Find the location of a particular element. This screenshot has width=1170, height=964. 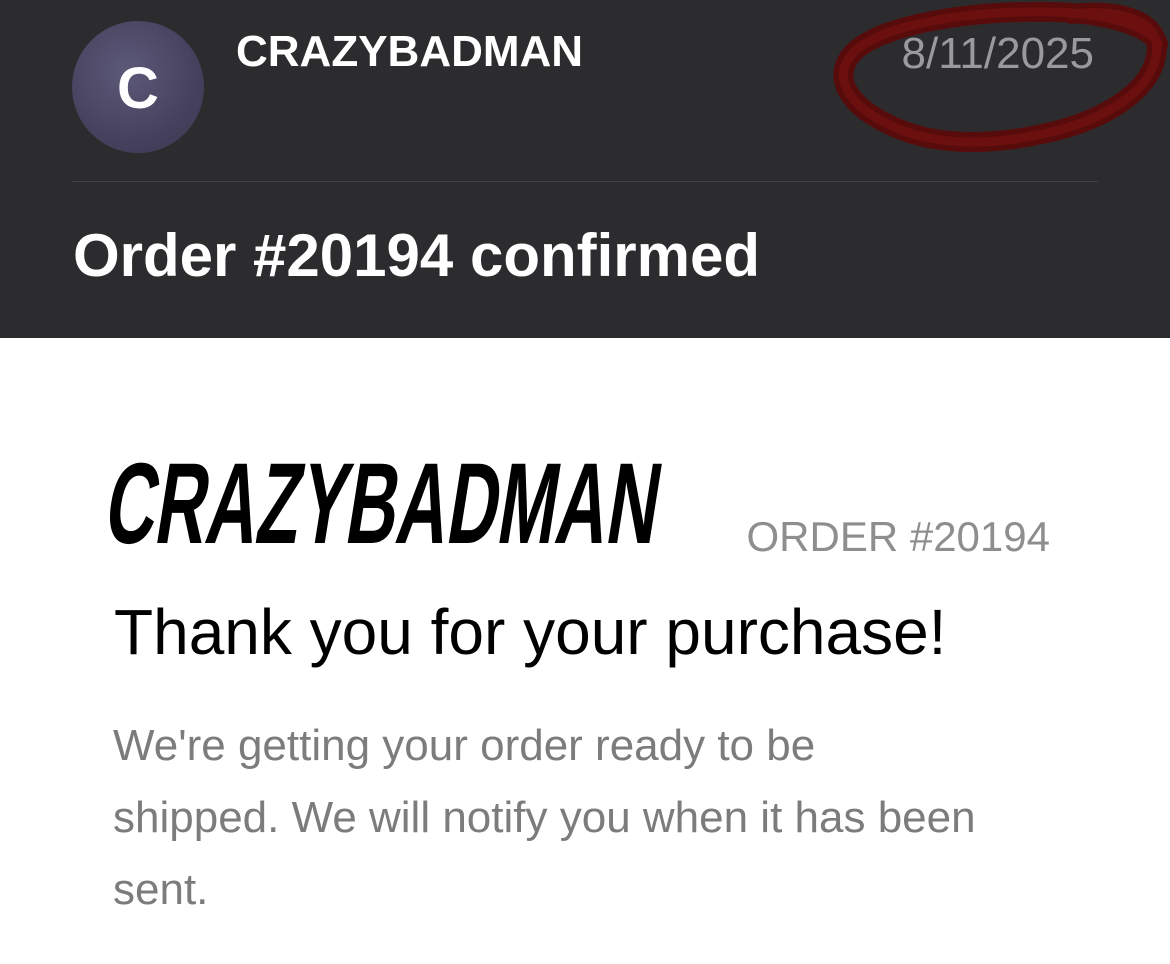

avatar-initial: C is located at coordinates (138, 88).